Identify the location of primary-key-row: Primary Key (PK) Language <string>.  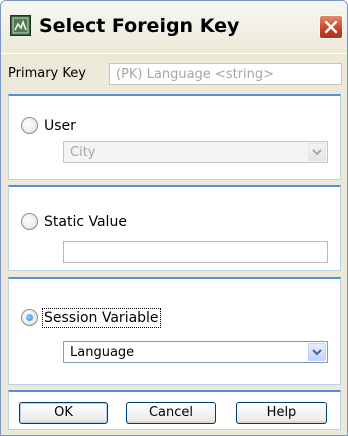
(176, 74).